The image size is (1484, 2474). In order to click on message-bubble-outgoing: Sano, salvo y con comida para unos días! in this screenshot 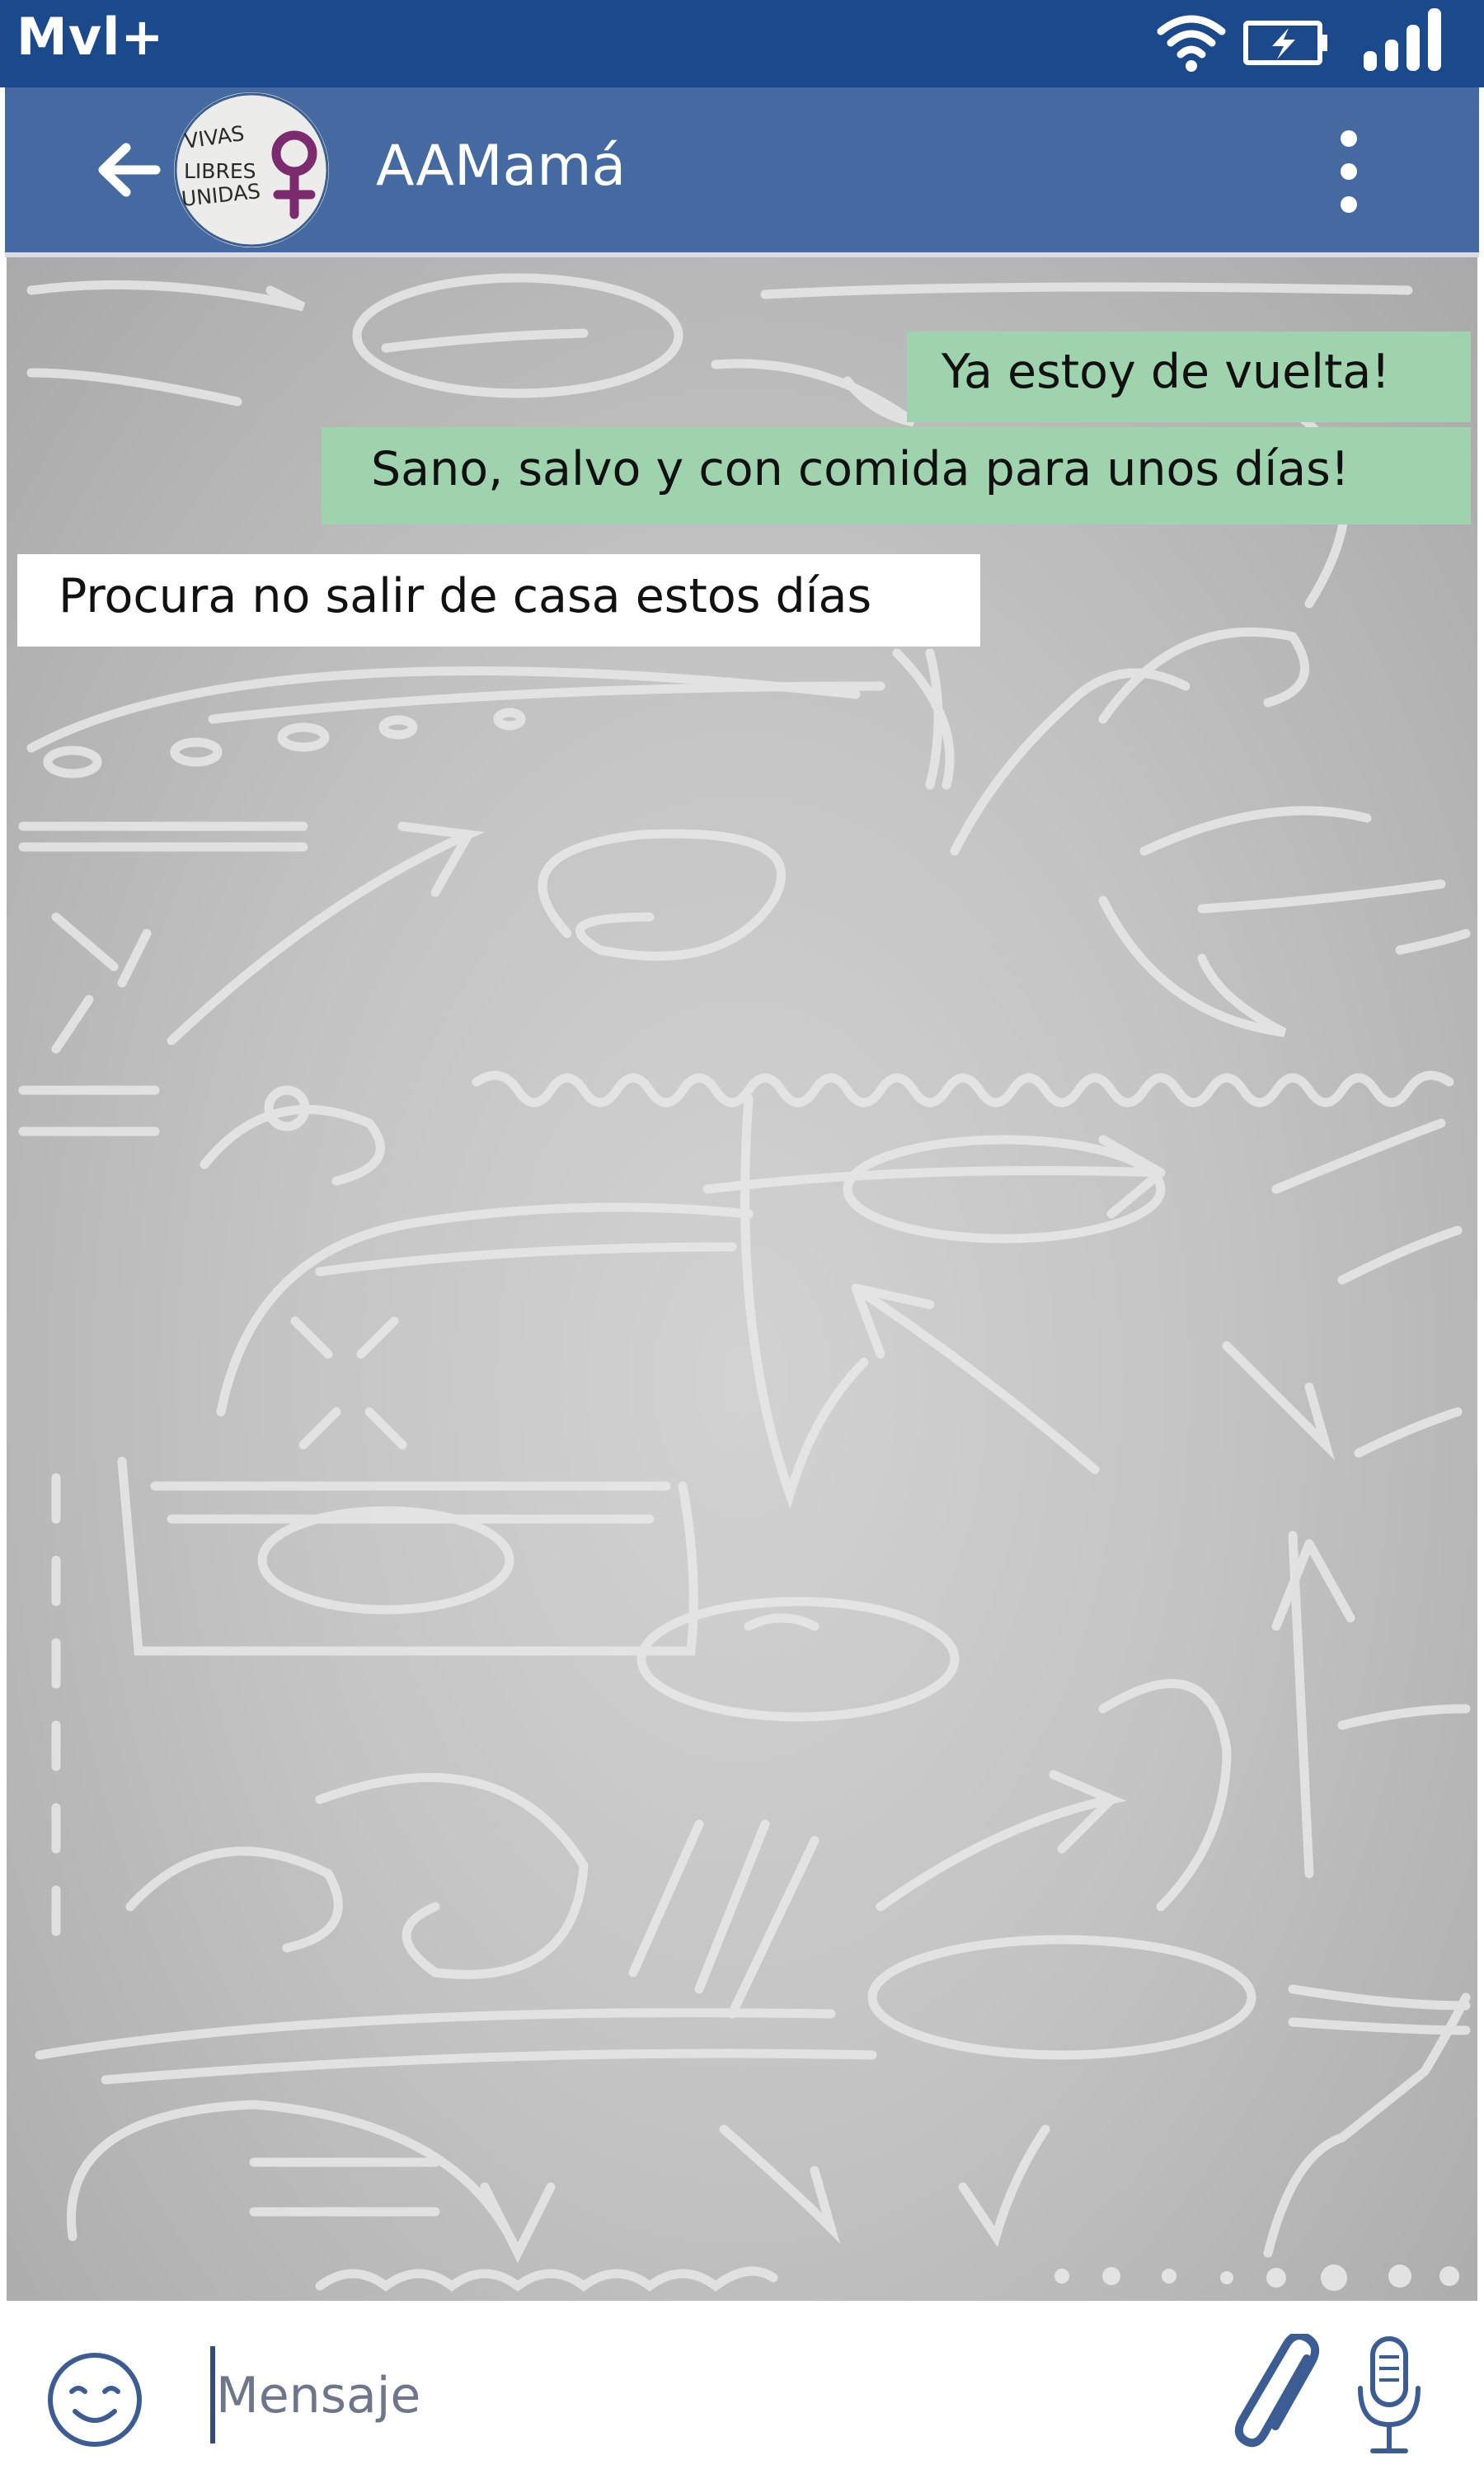, I will do `click(896, 475)`.